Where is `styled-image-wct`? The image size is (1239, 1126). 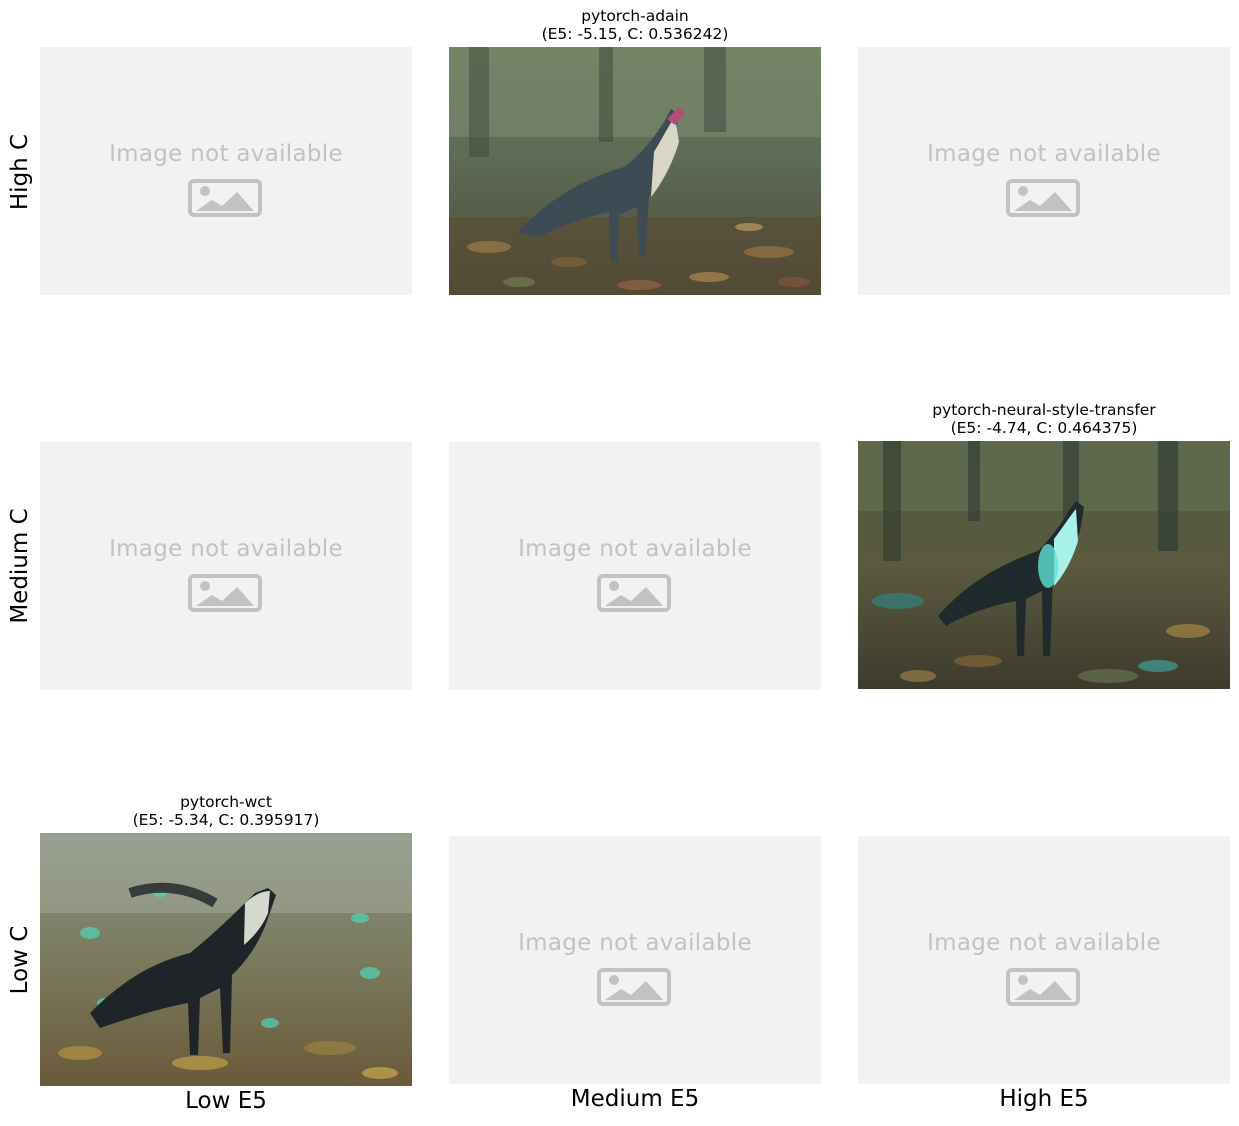 styled-image-wct is located at coordinates (226, 959).